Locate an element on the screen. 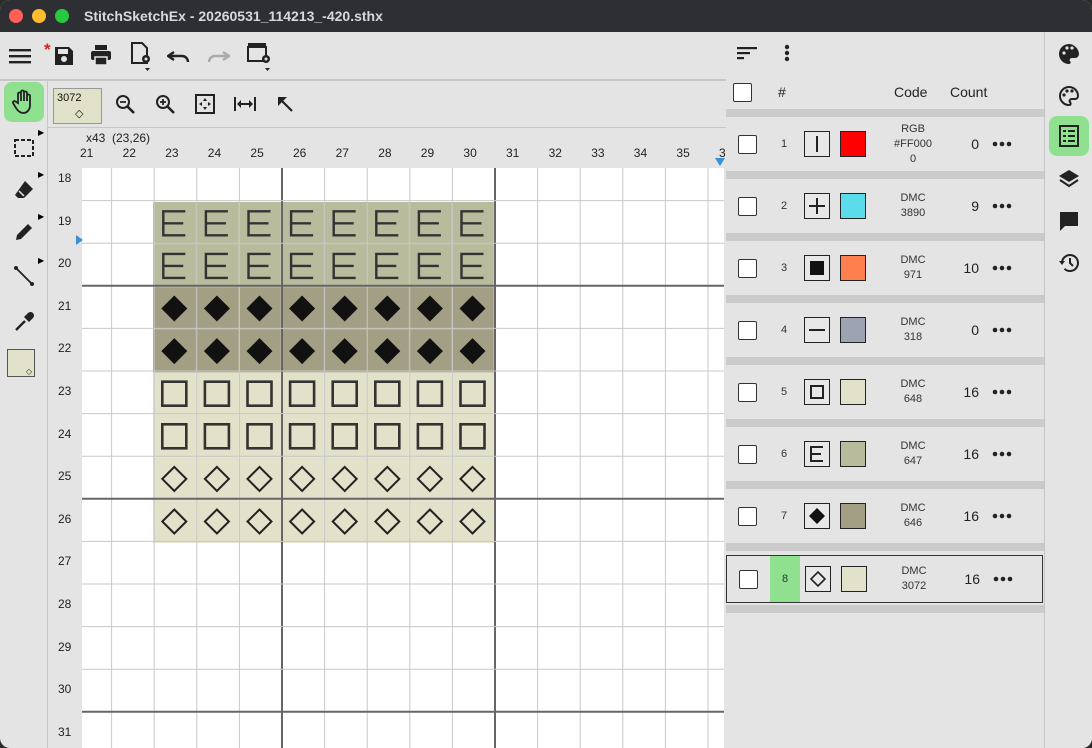  document-settings-button is located at coordinates (142, 57).